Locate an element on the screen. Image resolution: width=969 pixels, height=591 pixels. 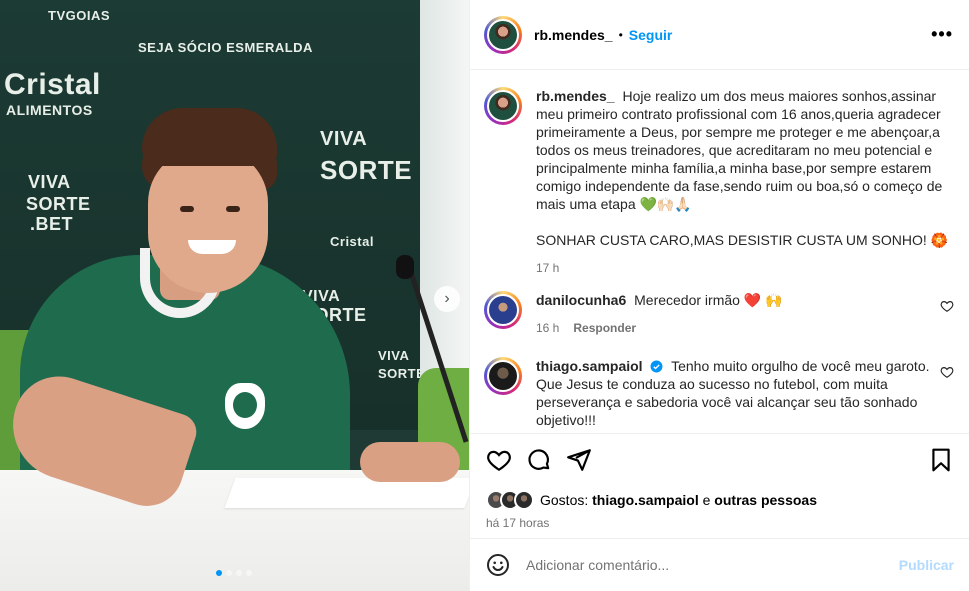
player-smile is located at coordinates (212, 247).